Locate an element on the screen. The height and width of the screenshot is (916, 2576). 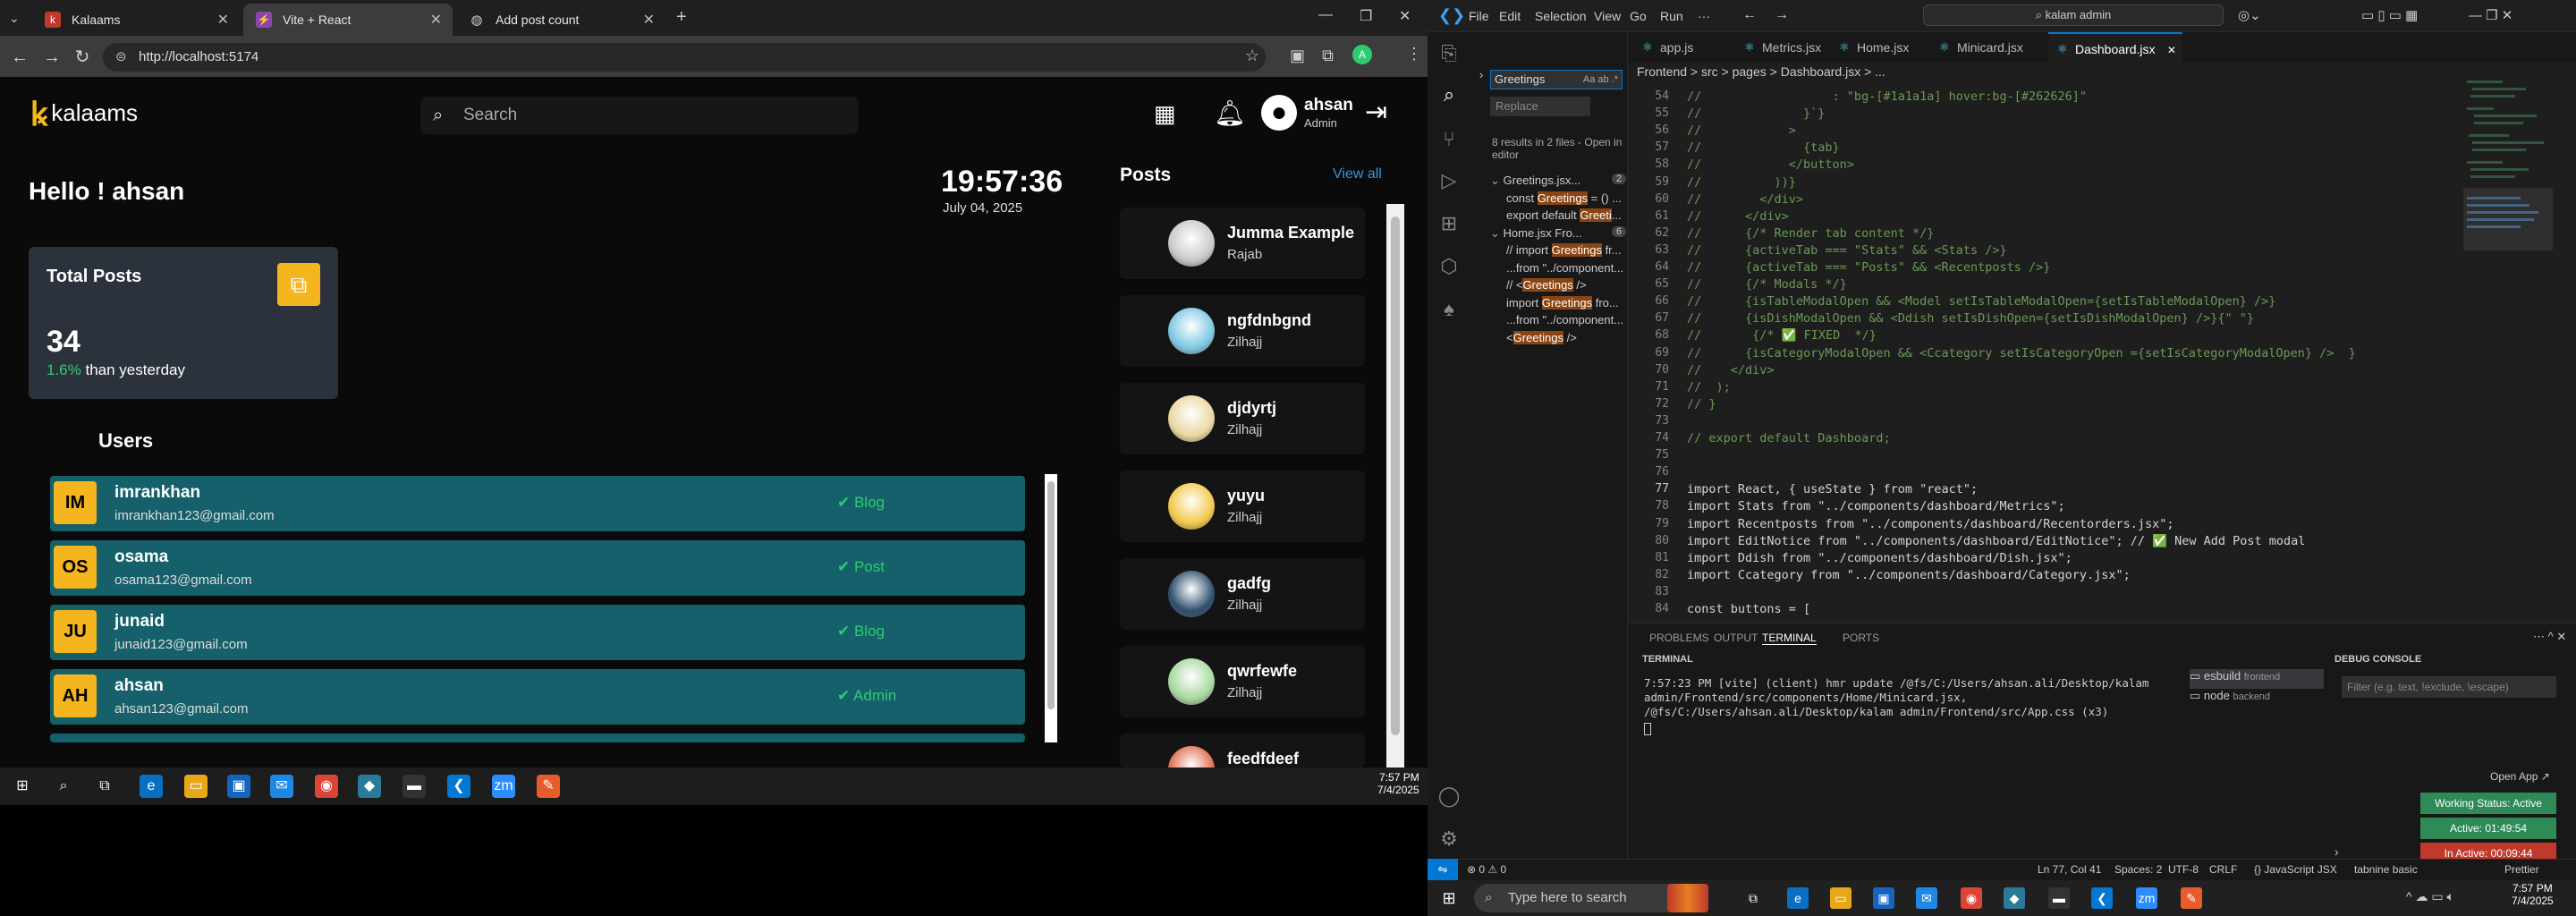
panel-tab: OUTPUT is located at coordinates (1736, 638).